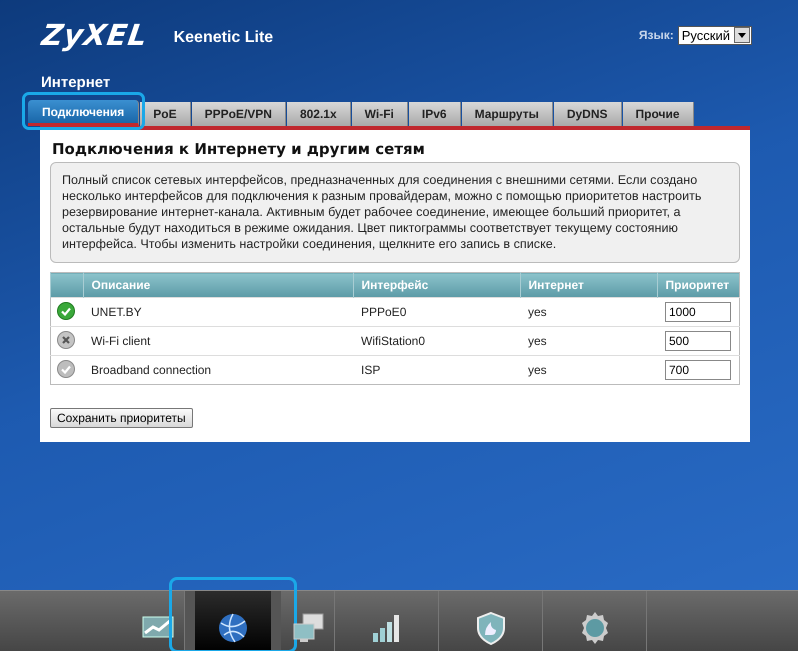 This screenshot has height=651, width=798. Describe the element at coordinates (318, 114) in the screenshot. I see `tab: 802.1x` at that location.